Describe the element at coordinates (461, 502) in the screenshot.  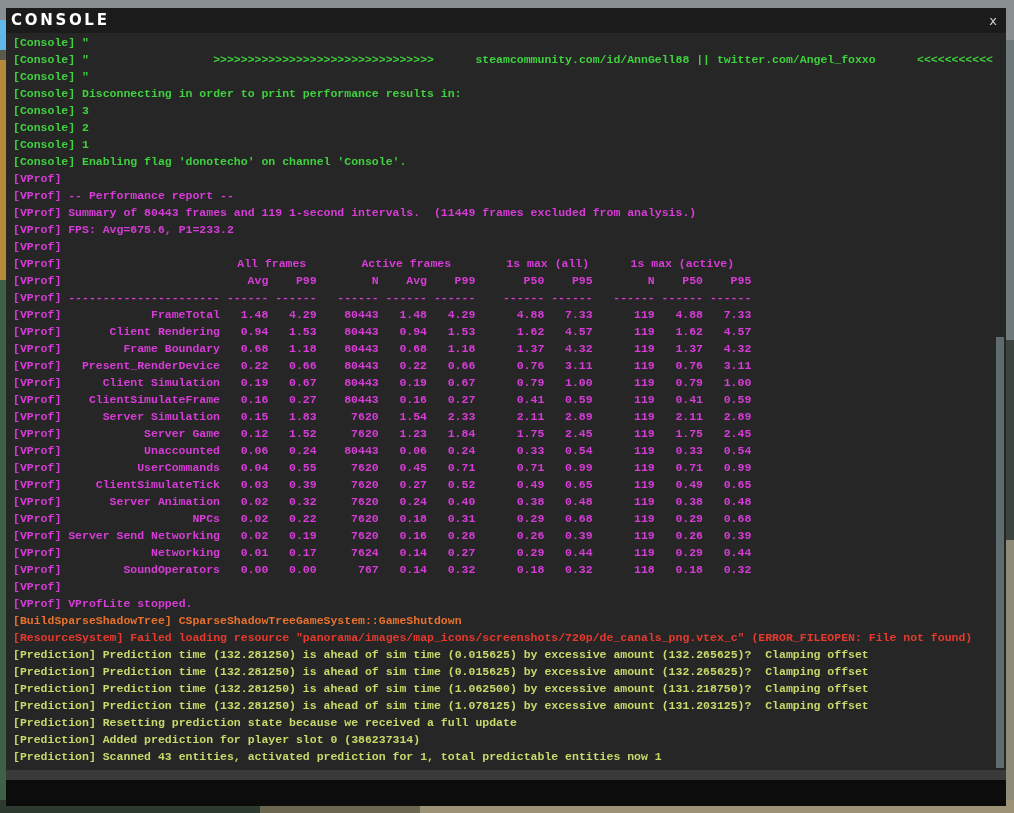
I see `table-cell-text: 0.40` at that location.